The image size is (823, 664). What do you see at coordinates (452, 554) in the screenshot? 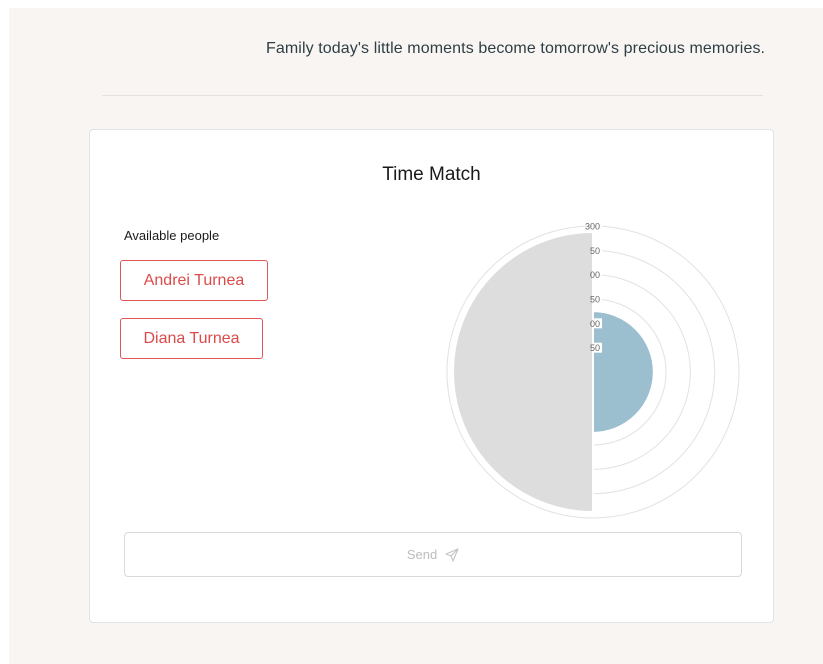
I see `paper-plane-icon` at bounding box center [452, 554].